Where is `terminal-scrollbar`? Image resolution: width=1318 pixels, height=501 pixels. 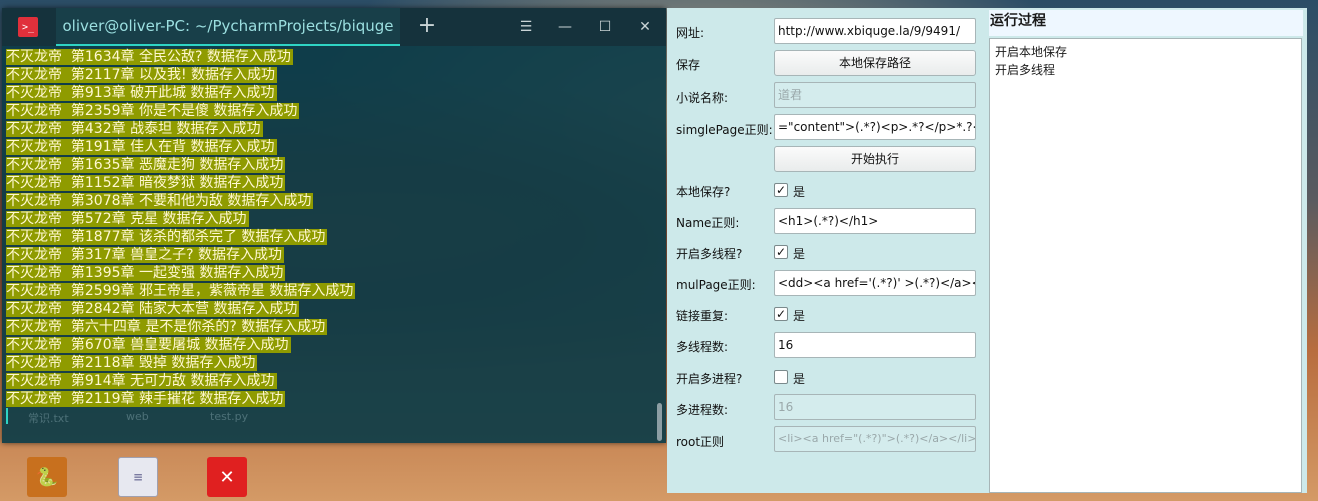 terminal-scrollbar is located at coordinates (659, 422).